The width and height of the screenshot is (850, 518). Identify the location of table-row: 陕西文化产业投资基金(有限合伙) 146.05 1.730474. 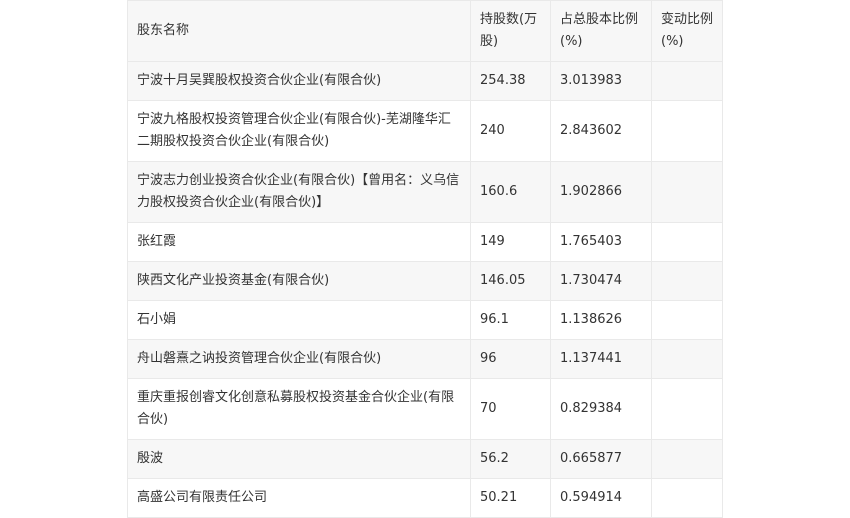
(425, 281).